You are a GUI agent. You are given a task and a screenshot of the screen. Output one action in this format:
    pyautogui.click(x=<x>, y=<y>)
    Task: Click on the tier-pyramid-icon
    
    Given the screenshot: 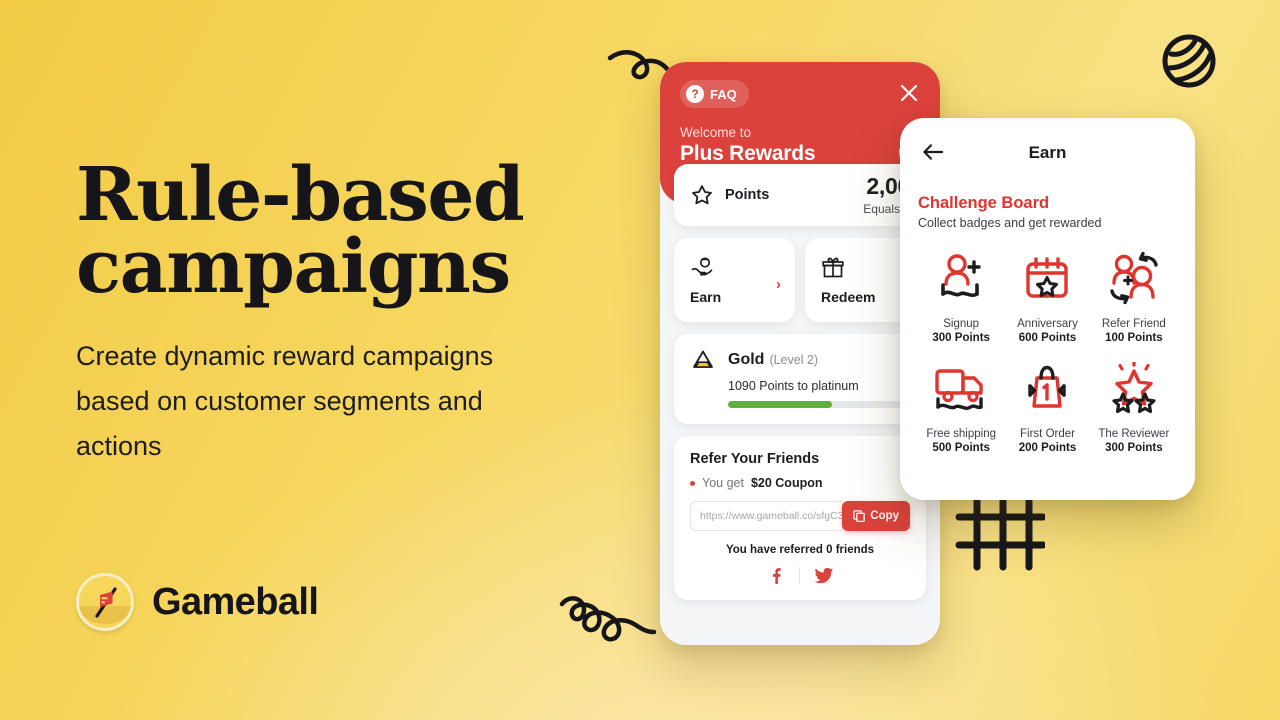 What is the action you would take?
    pyautogui.click(x=703, y=359)
    